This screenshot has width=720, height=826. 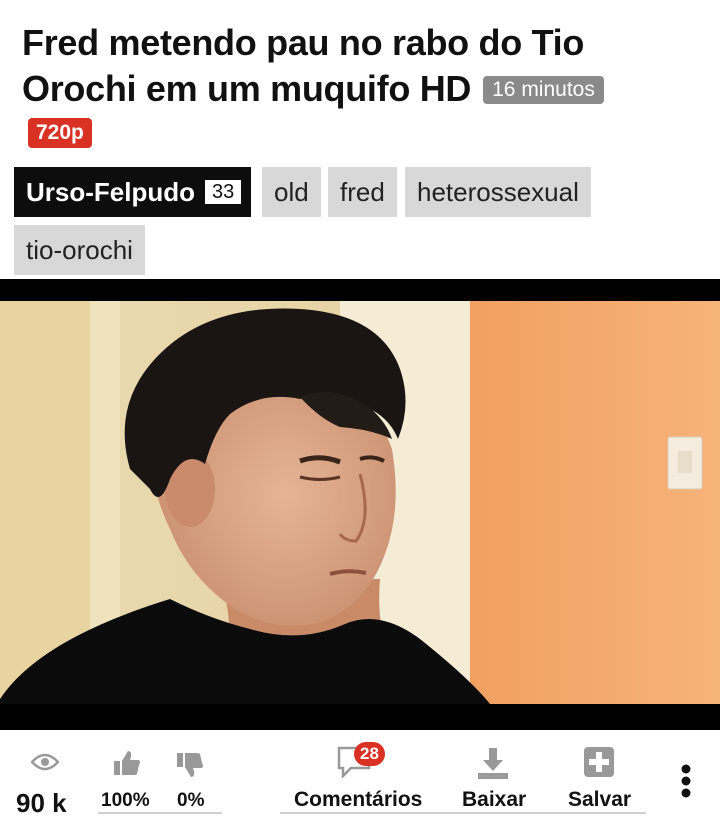 I want to click on thumbs-up-icon, so click(x=127, y=765).